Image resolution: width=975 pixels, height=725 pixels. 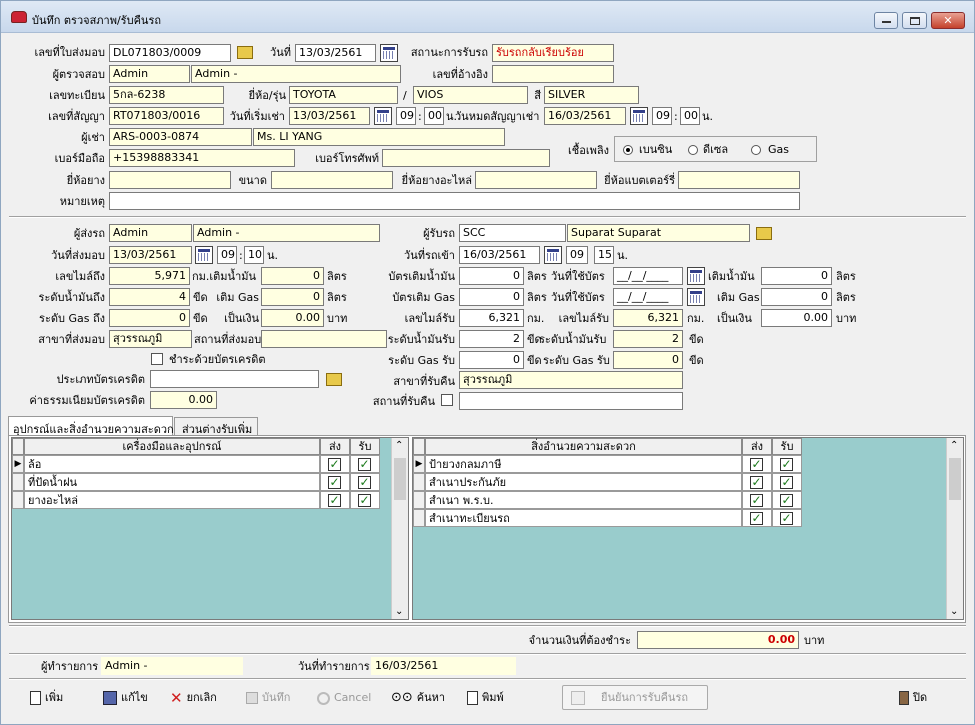 What do you see at coordinates (125, 698) in the screenshot?
I see `edit-button: แก้ไข` at bounding box center [125, 698].